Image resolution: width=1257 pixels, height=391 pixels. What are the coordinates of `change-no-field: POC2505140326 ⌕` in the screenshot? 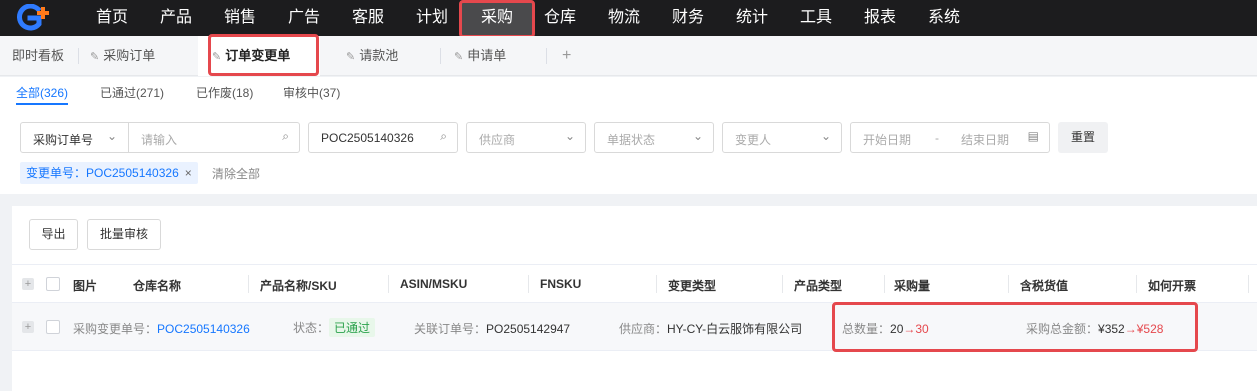 It's located at (383, 137).